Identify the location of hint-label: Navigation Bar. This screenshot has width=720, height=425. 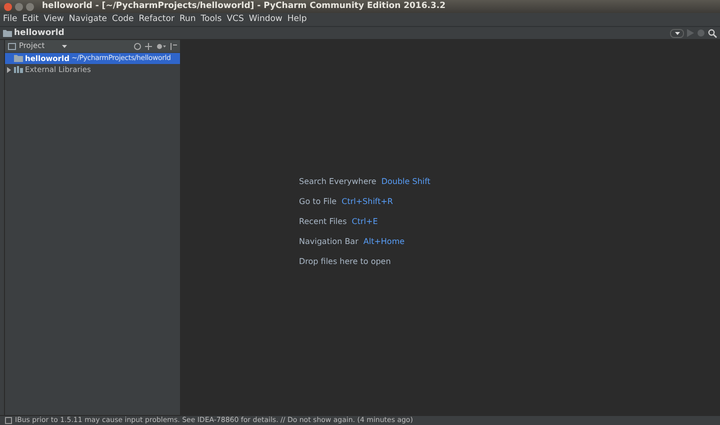
(328, 242).